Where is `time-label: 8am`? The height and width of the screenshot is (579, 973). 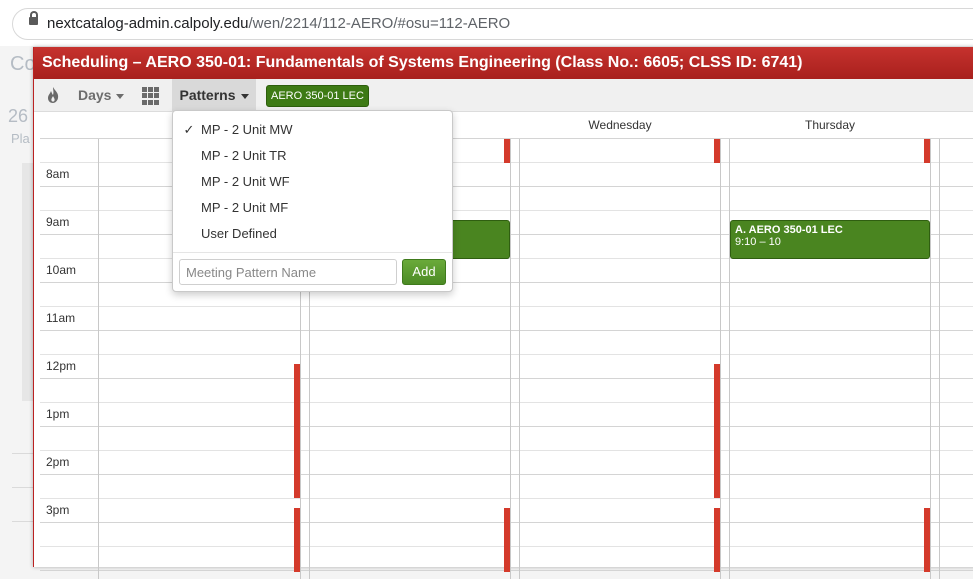 time-label: 8am is located at coordinates (58, 174).